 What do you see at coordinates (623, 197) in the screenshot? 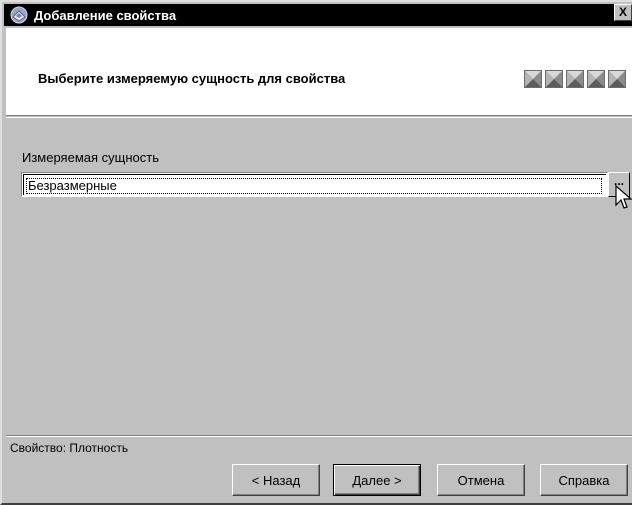
I see `mouse-cursor-icon` at bounding box center [623, 197].